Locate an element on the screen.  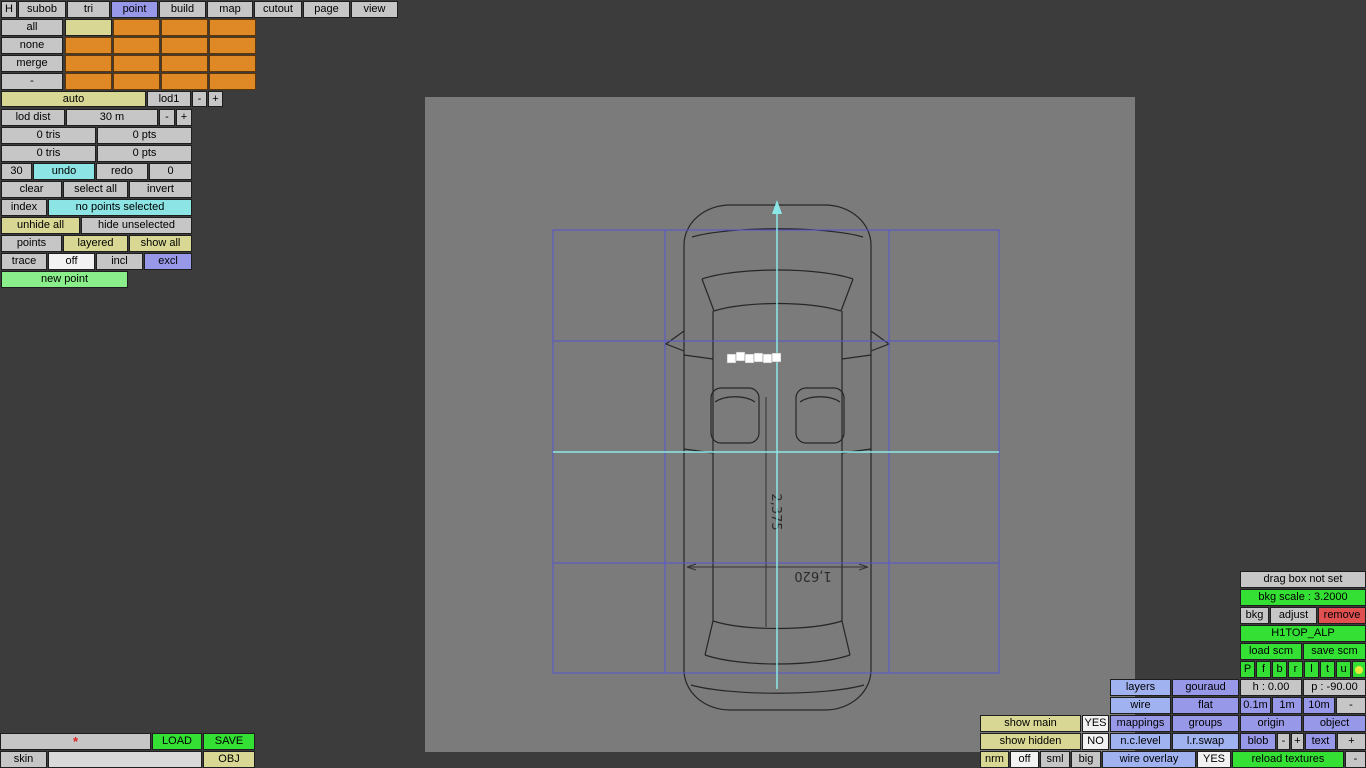
lod-dist-plus-button: + is located at coordinates (184, 117).